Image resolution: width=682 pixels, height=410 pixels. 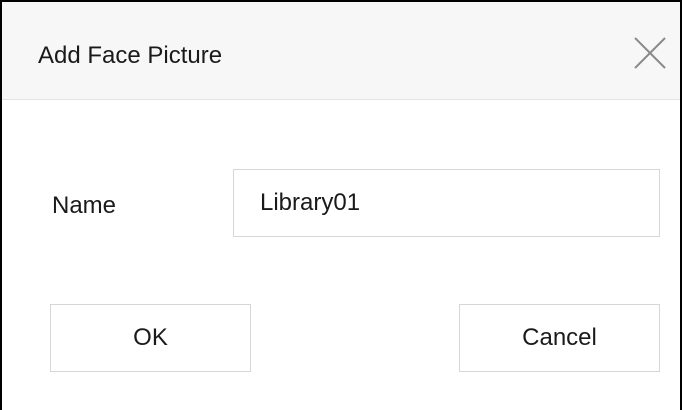 I want to click on close-button, so click(x=650, y=53).